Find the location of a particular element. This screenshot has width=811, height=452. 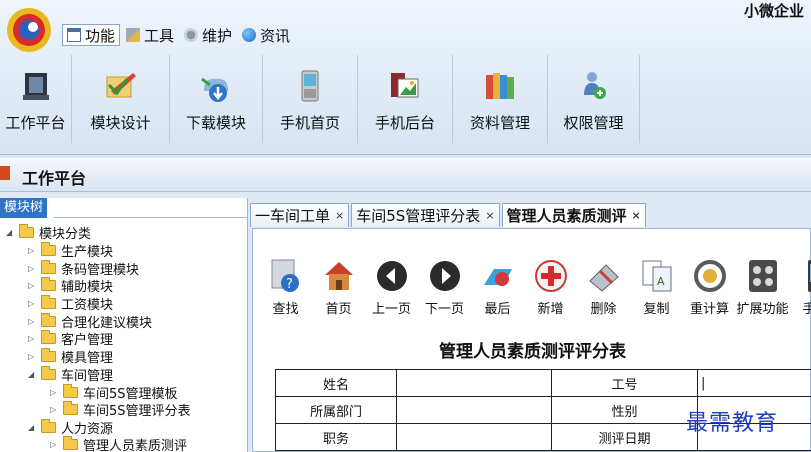

find-button: ? 查找 is located at coordinates (285, 288).